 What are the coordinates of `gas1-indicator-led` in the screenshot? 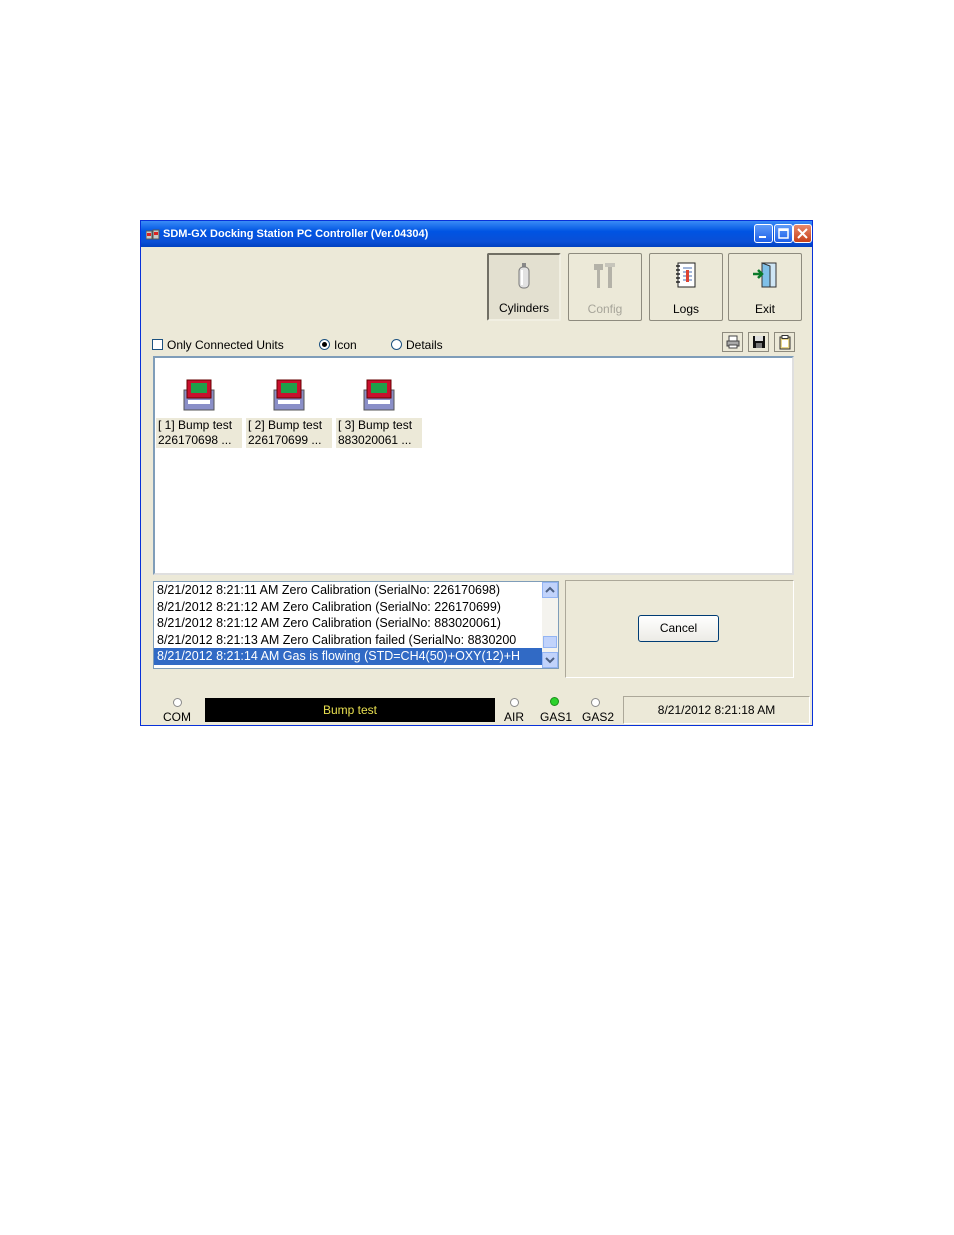 It's located at (554, 701).